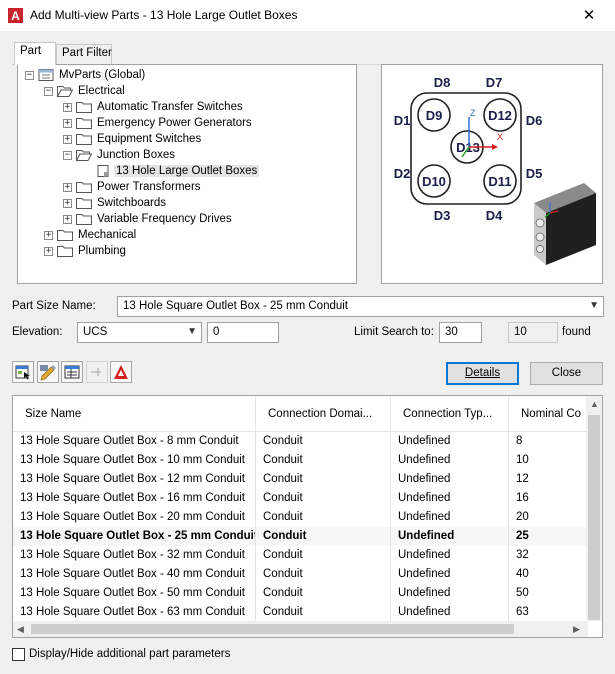 The image size is (615, 674). I want to click on limit-search-input: 30, so click(460, 332).